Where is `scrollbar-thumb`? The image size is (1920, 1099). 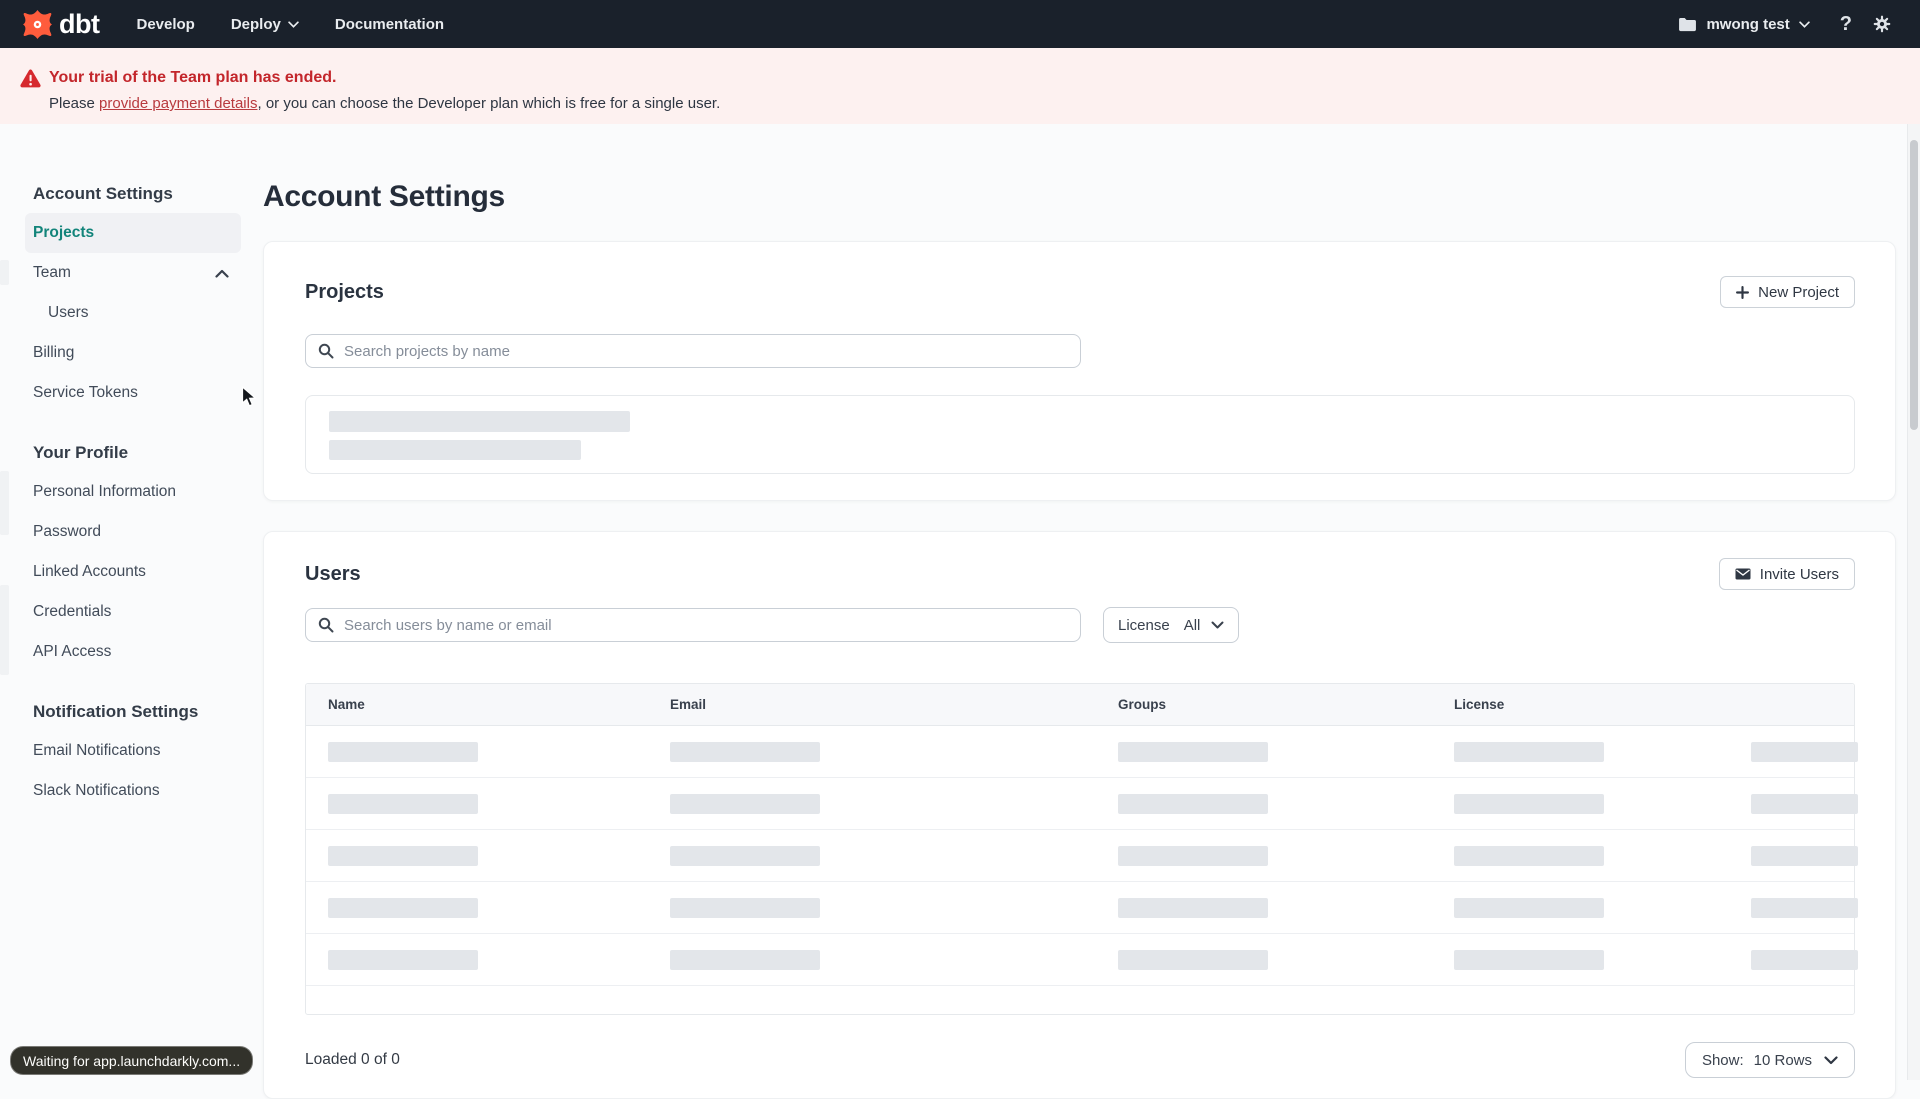
scrollbar-thumb is located at coordinates (1914, 285).